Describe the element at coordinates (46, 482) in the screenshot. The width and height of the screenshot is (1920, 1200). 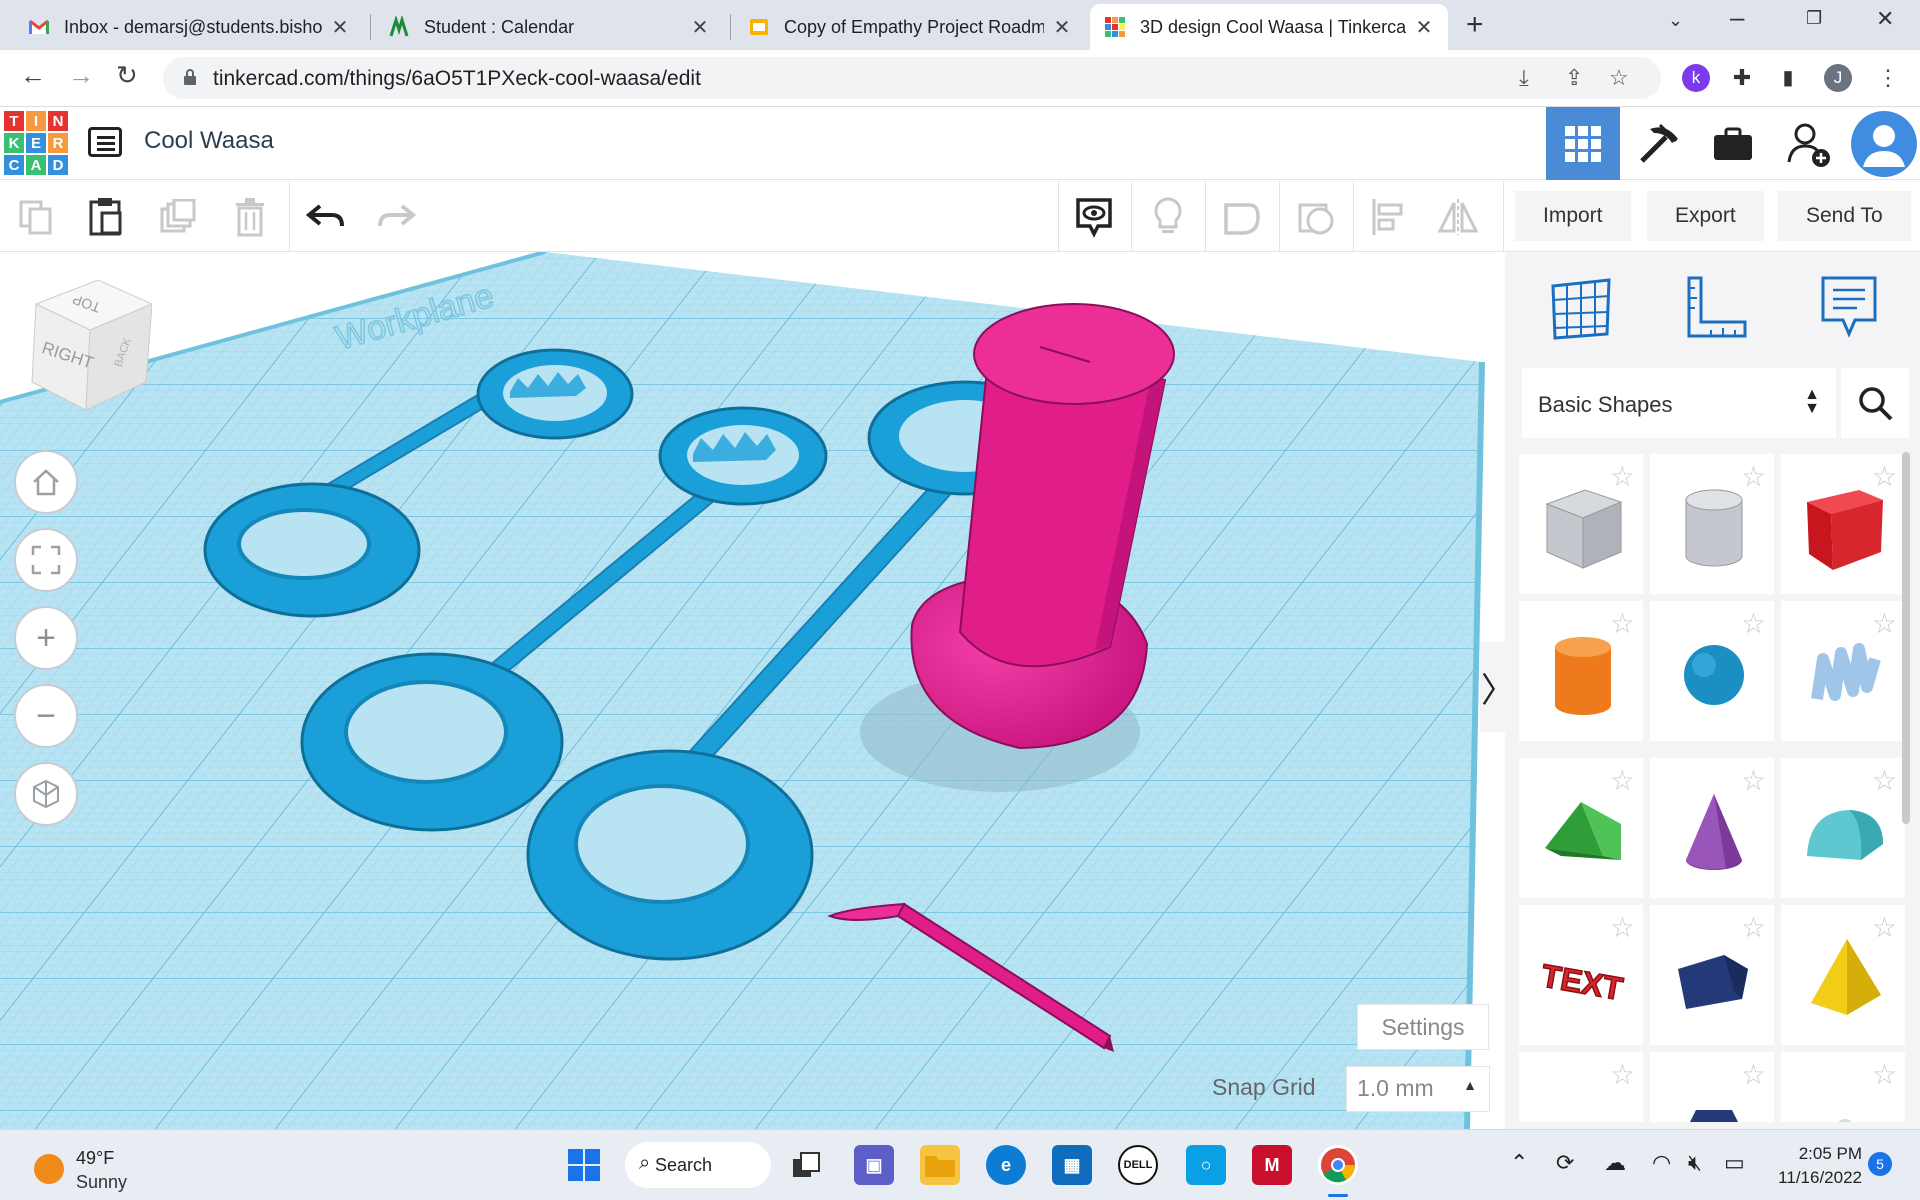
I see `home-view-icon` at that location.